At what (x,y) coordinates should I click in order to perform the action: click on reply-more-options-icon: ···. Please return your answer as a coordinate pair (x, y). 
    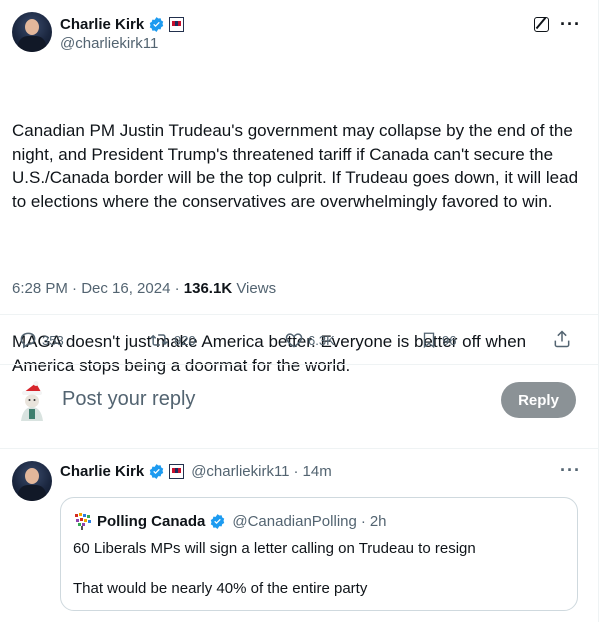
    Looking at the image, I should click on (570, 470).